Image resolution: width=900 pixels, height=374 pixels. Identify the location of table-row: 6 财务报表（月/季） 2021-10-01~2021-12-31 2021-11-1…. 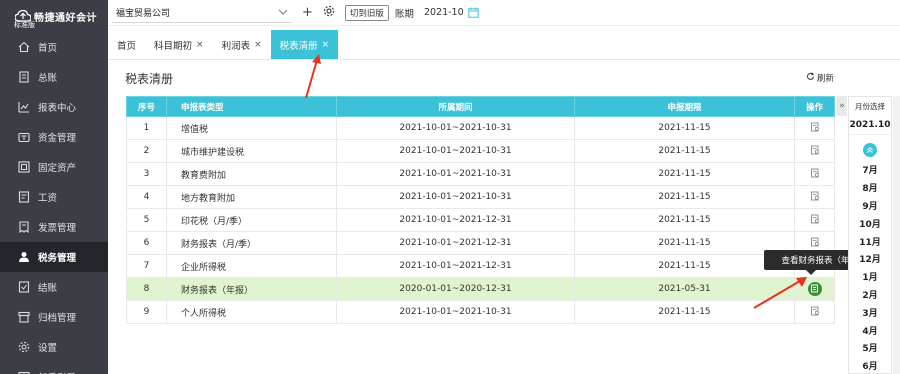
(480, 243).